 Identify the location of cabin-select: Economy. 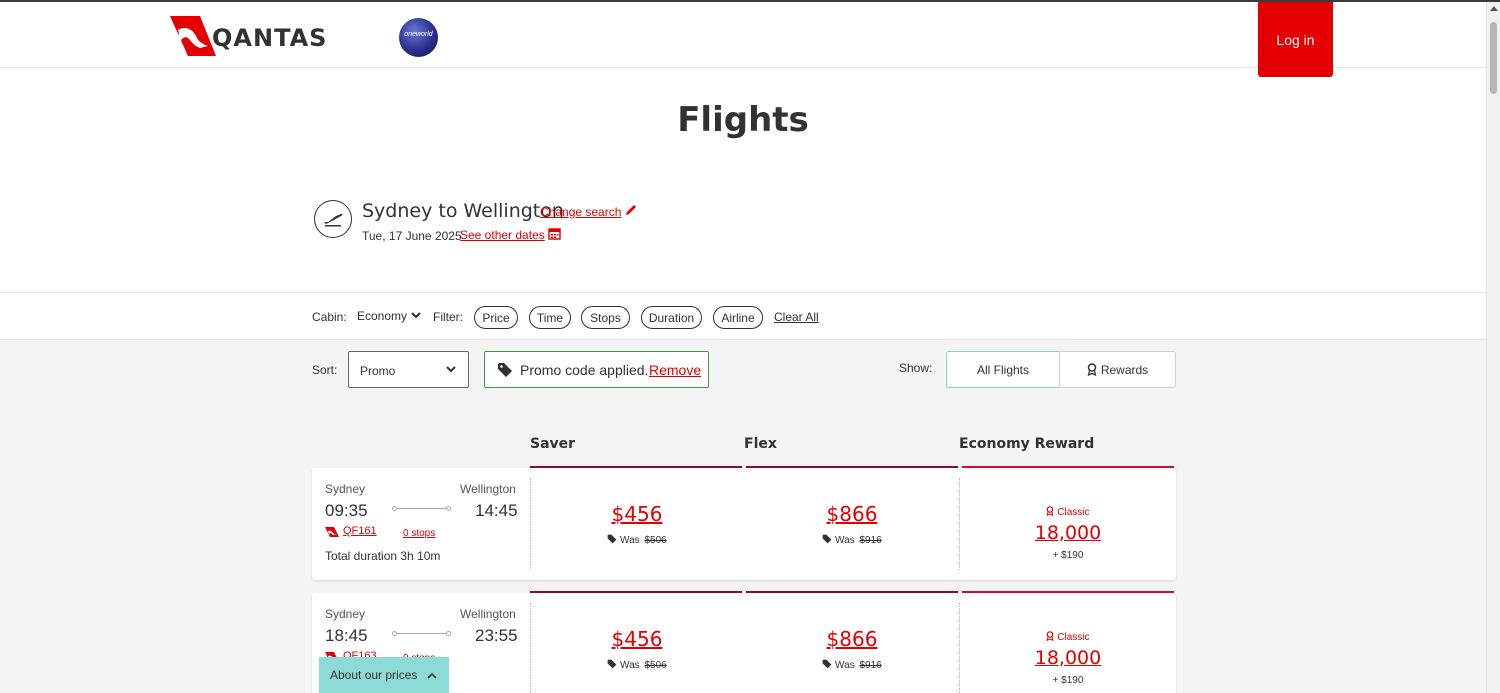
(382, 316).